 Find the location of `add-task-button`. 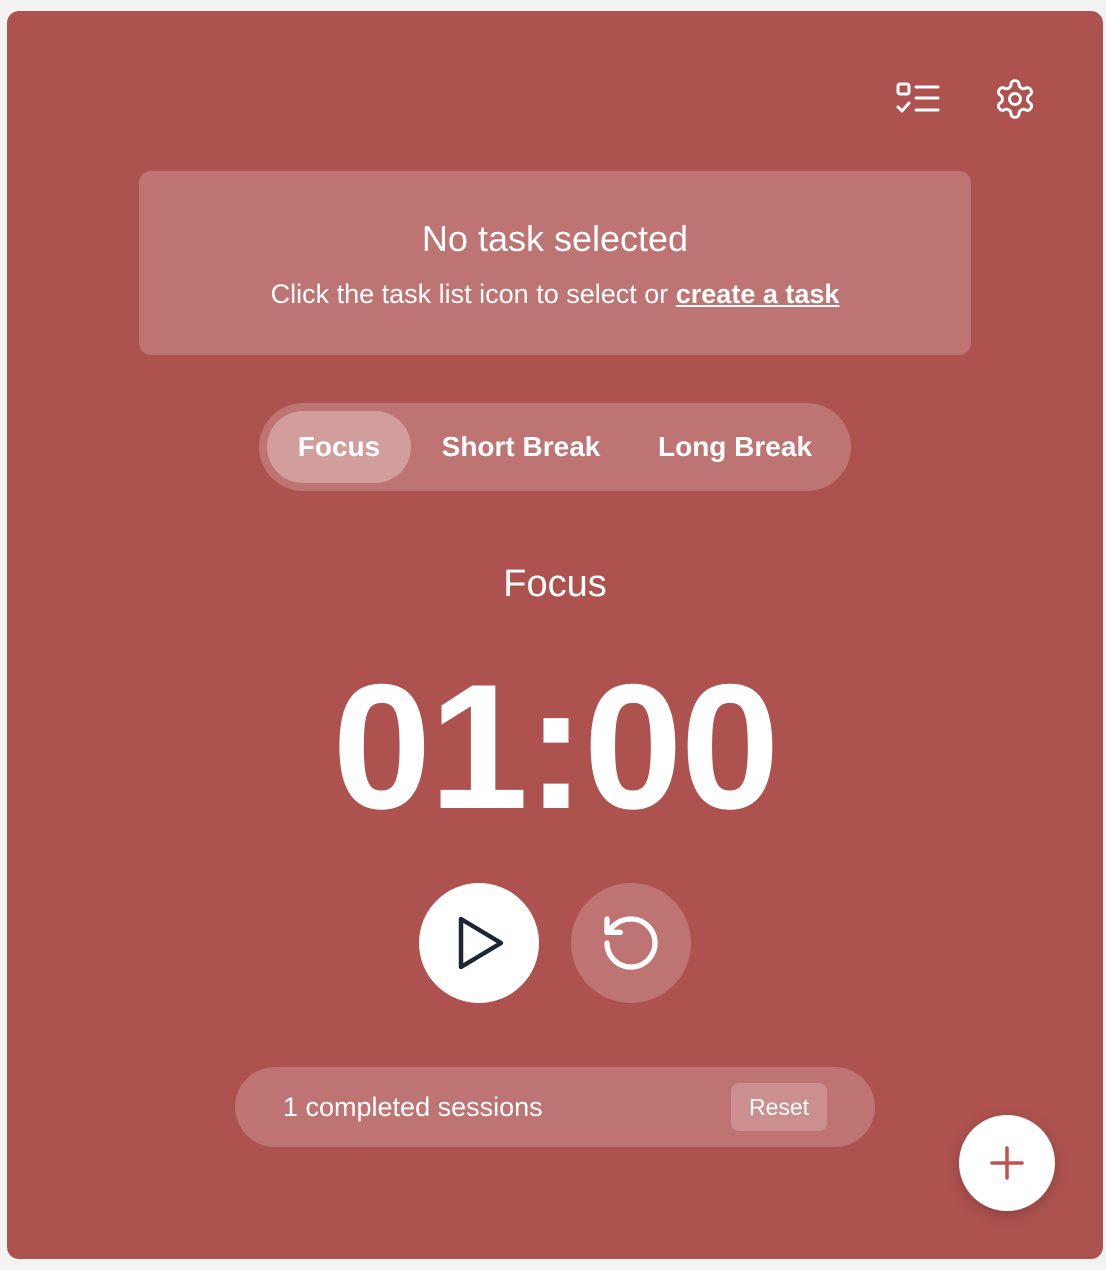

add-task-button is located at coordinates (1007, 1163).